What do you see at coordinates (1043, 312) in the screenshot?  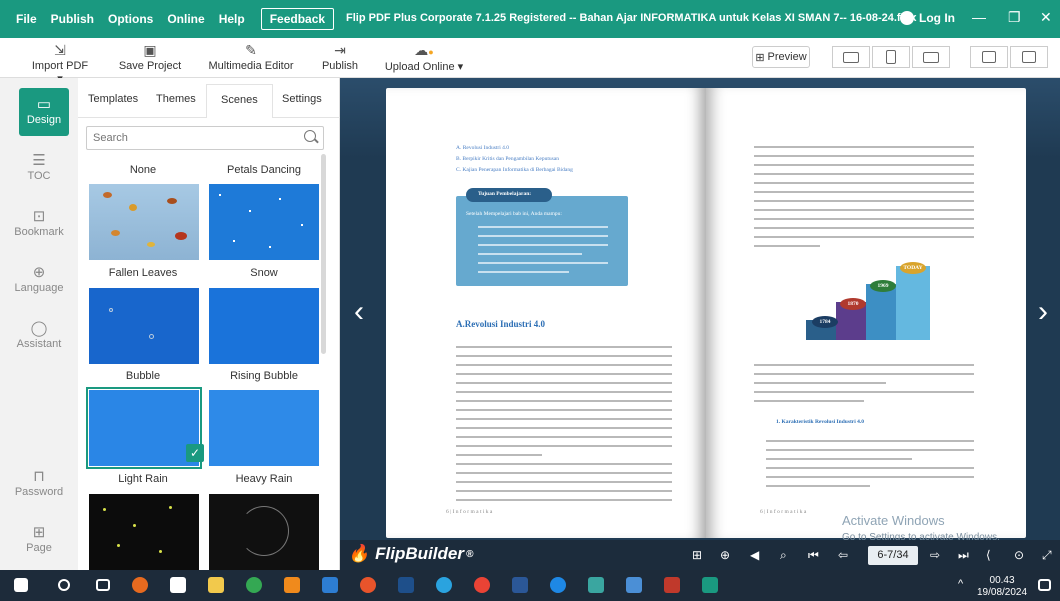 I see `next-page-arrow: ›` at bounding box center [1043, 312].